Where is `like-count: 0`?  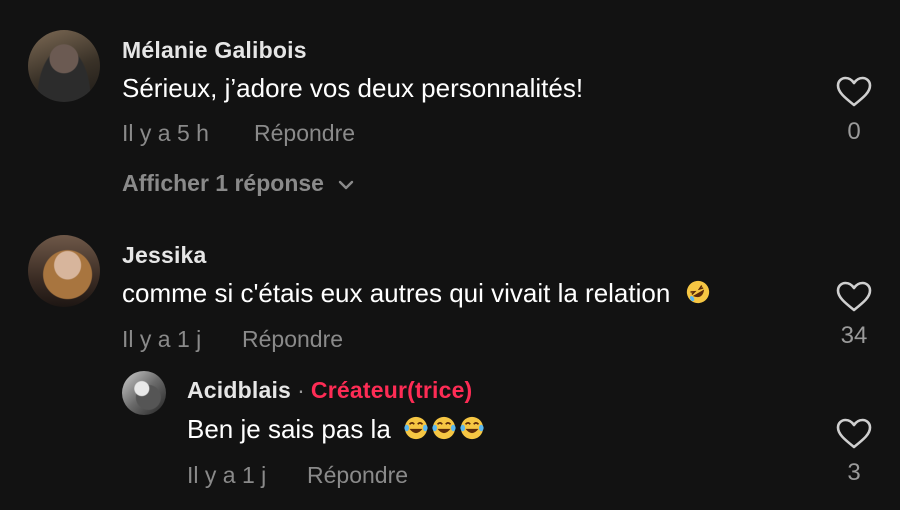
like-count: 0 is located at coordinates (854, 131).